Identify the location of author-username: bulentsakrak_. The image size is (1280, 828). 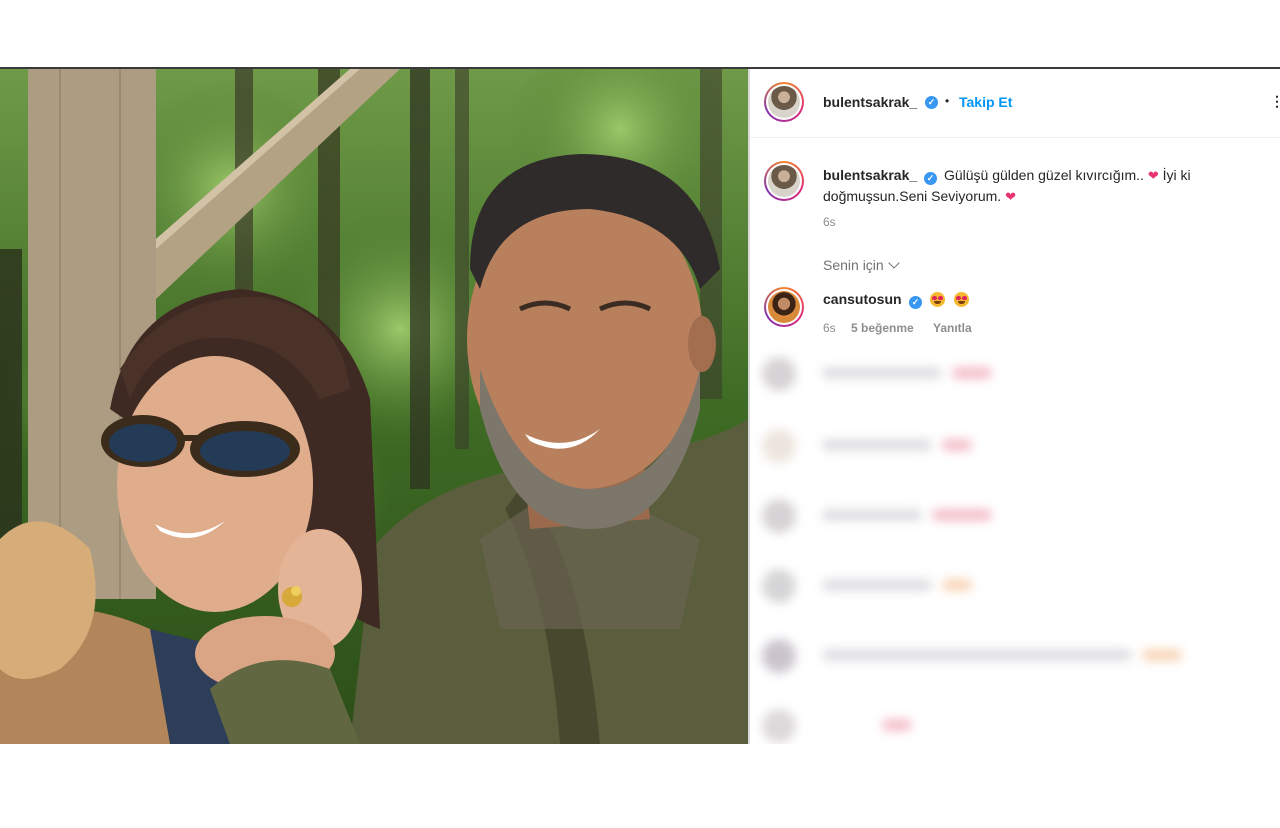
(870, 102).